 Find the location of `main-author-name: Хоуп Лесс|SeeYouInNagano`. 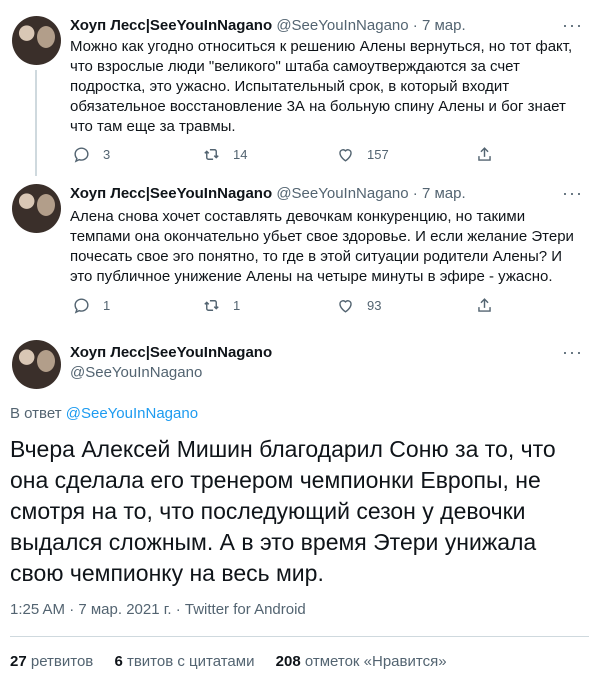

main-author-name: Хоуп Лесс|SeeYouInNagano is located at coordinates (171, 353).